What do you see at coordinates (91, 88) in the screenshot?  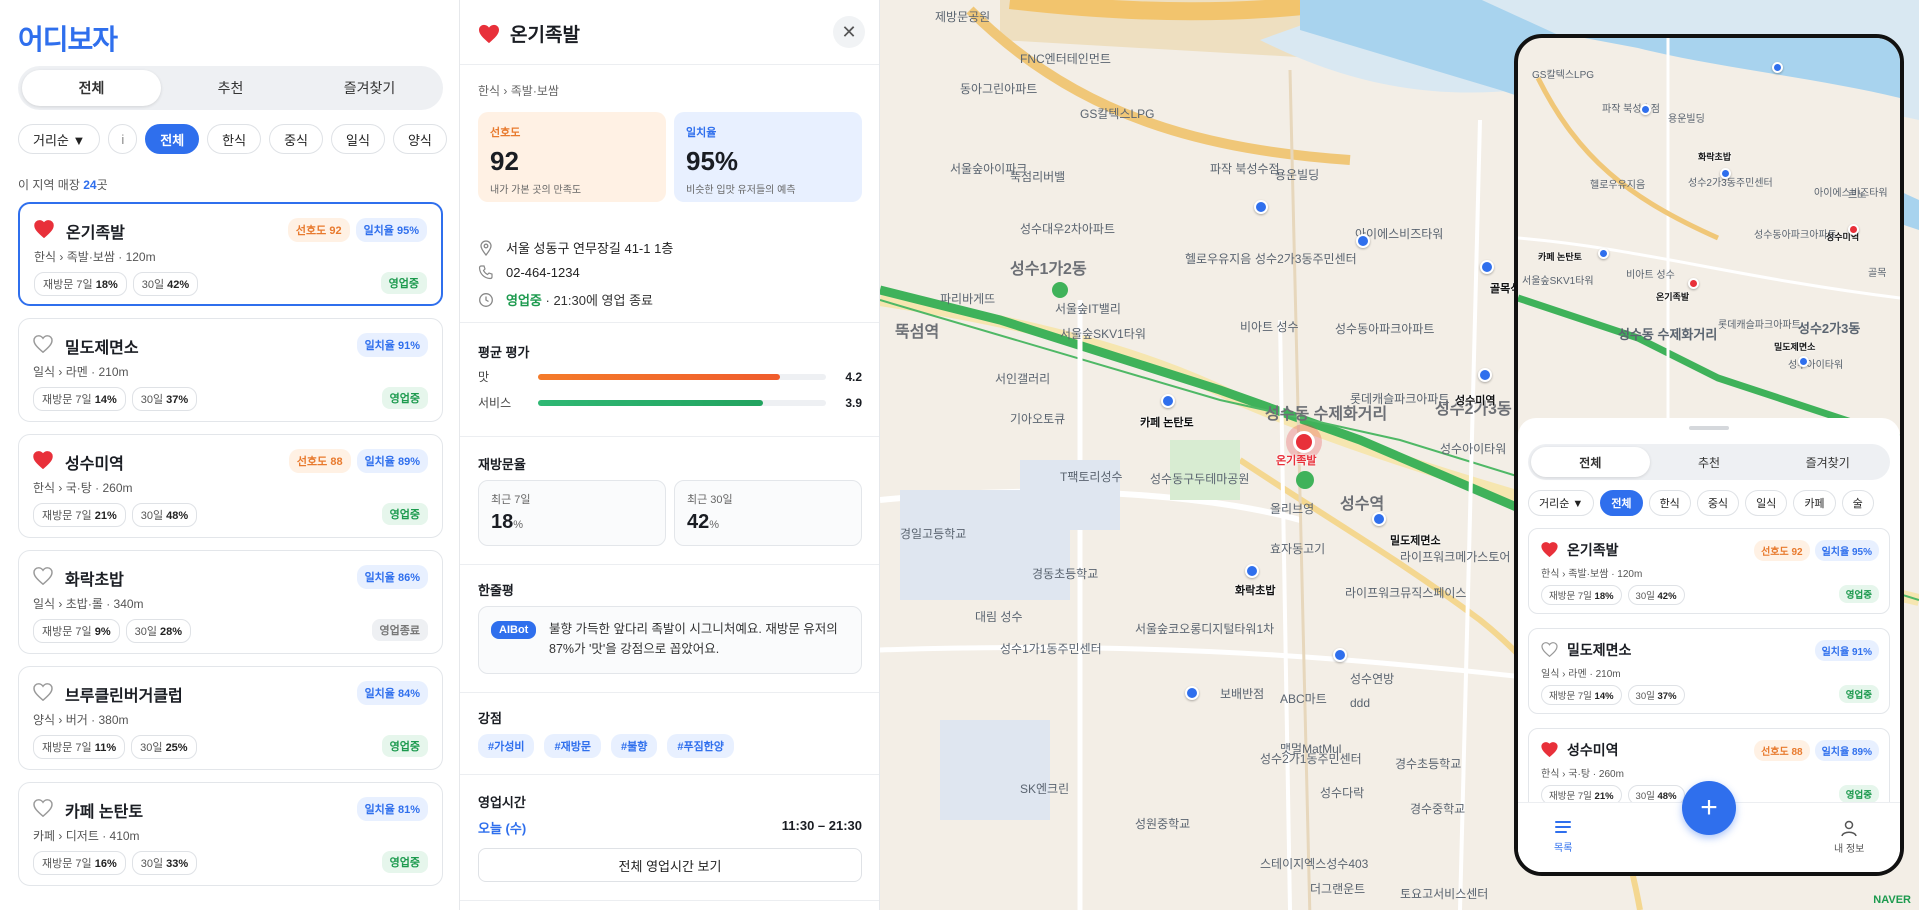 I see `tab-all: 전체` at bounding box center [91, 88].